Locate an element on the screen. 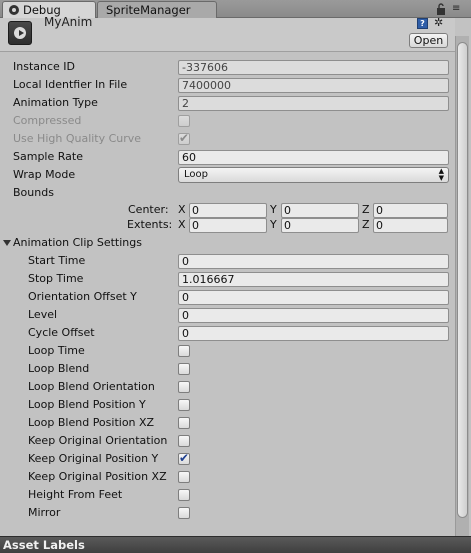 The width and height of the screenshot is (471, 553). local-identifier-field: 7400000 is located at coordinates (313, 85).